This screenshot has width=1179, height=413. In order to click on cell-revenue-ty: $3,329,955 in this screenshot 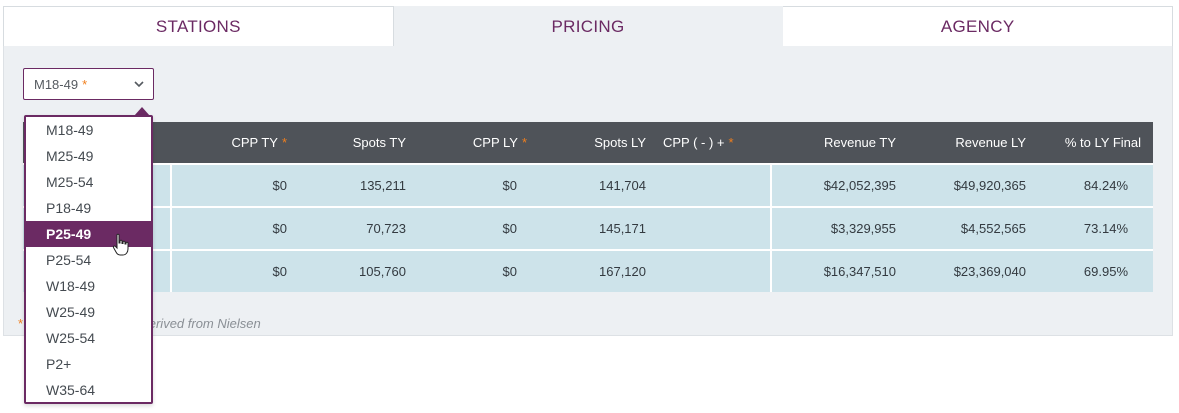, I will do `click(863, 228)`.